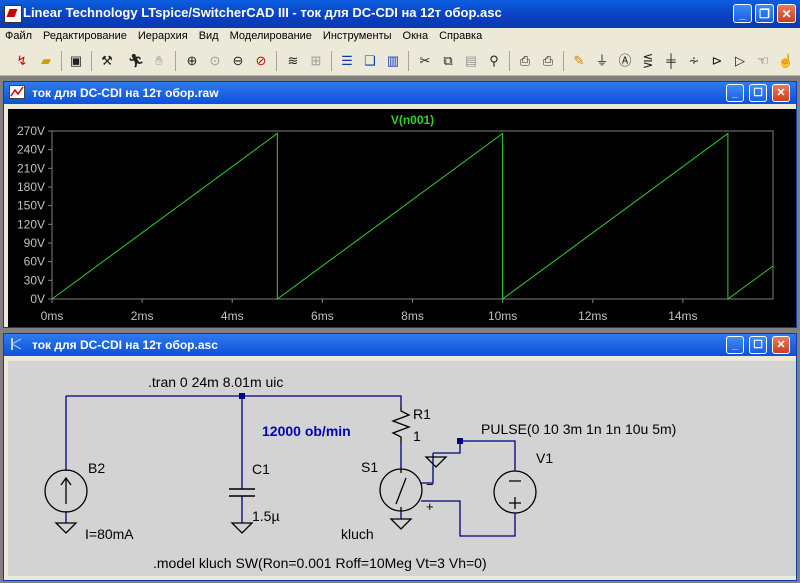 The image size is (800, 583). Describe the element at coordinates (735, 93) in the screenshot. I see `waveform-minimize-button: _` at that location.